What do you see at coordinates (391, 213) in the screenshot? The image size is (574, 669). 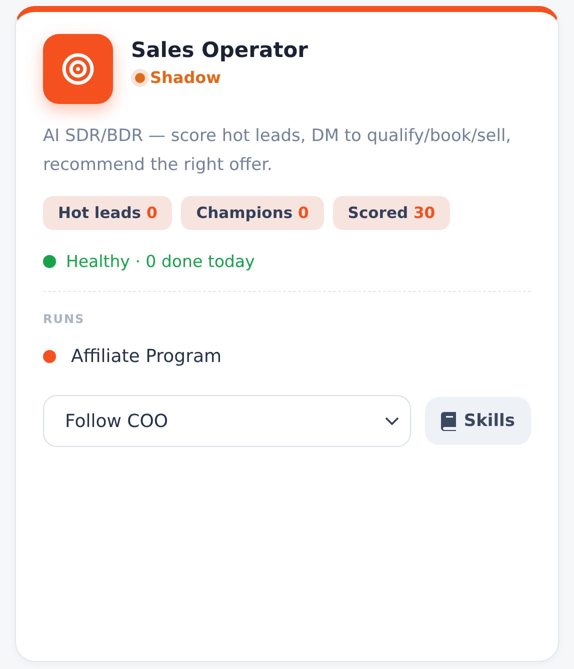 I see `stat-chip: Scored 30` at bounding box center [391, 213].